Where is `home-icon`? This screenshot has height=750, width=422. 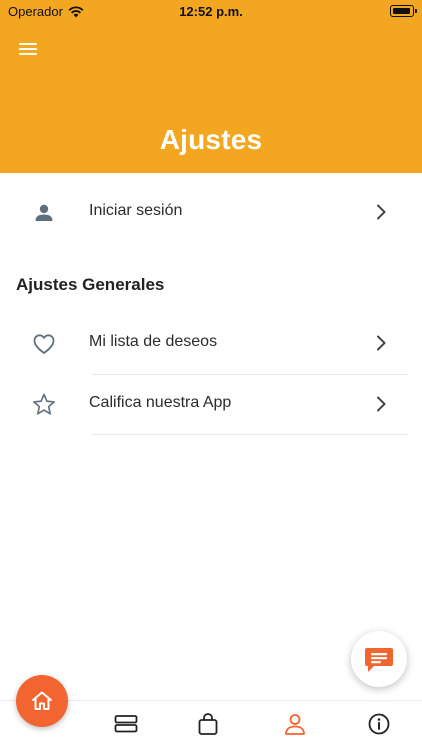
home-icon is located at coordinates (42, 700).